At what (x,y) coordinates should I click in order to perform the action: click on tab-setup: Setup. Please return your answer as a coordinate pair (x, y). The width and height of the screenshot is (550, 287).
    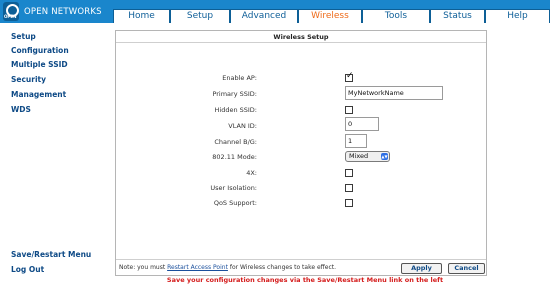
    Looking at the image, I should click on (200, 16).